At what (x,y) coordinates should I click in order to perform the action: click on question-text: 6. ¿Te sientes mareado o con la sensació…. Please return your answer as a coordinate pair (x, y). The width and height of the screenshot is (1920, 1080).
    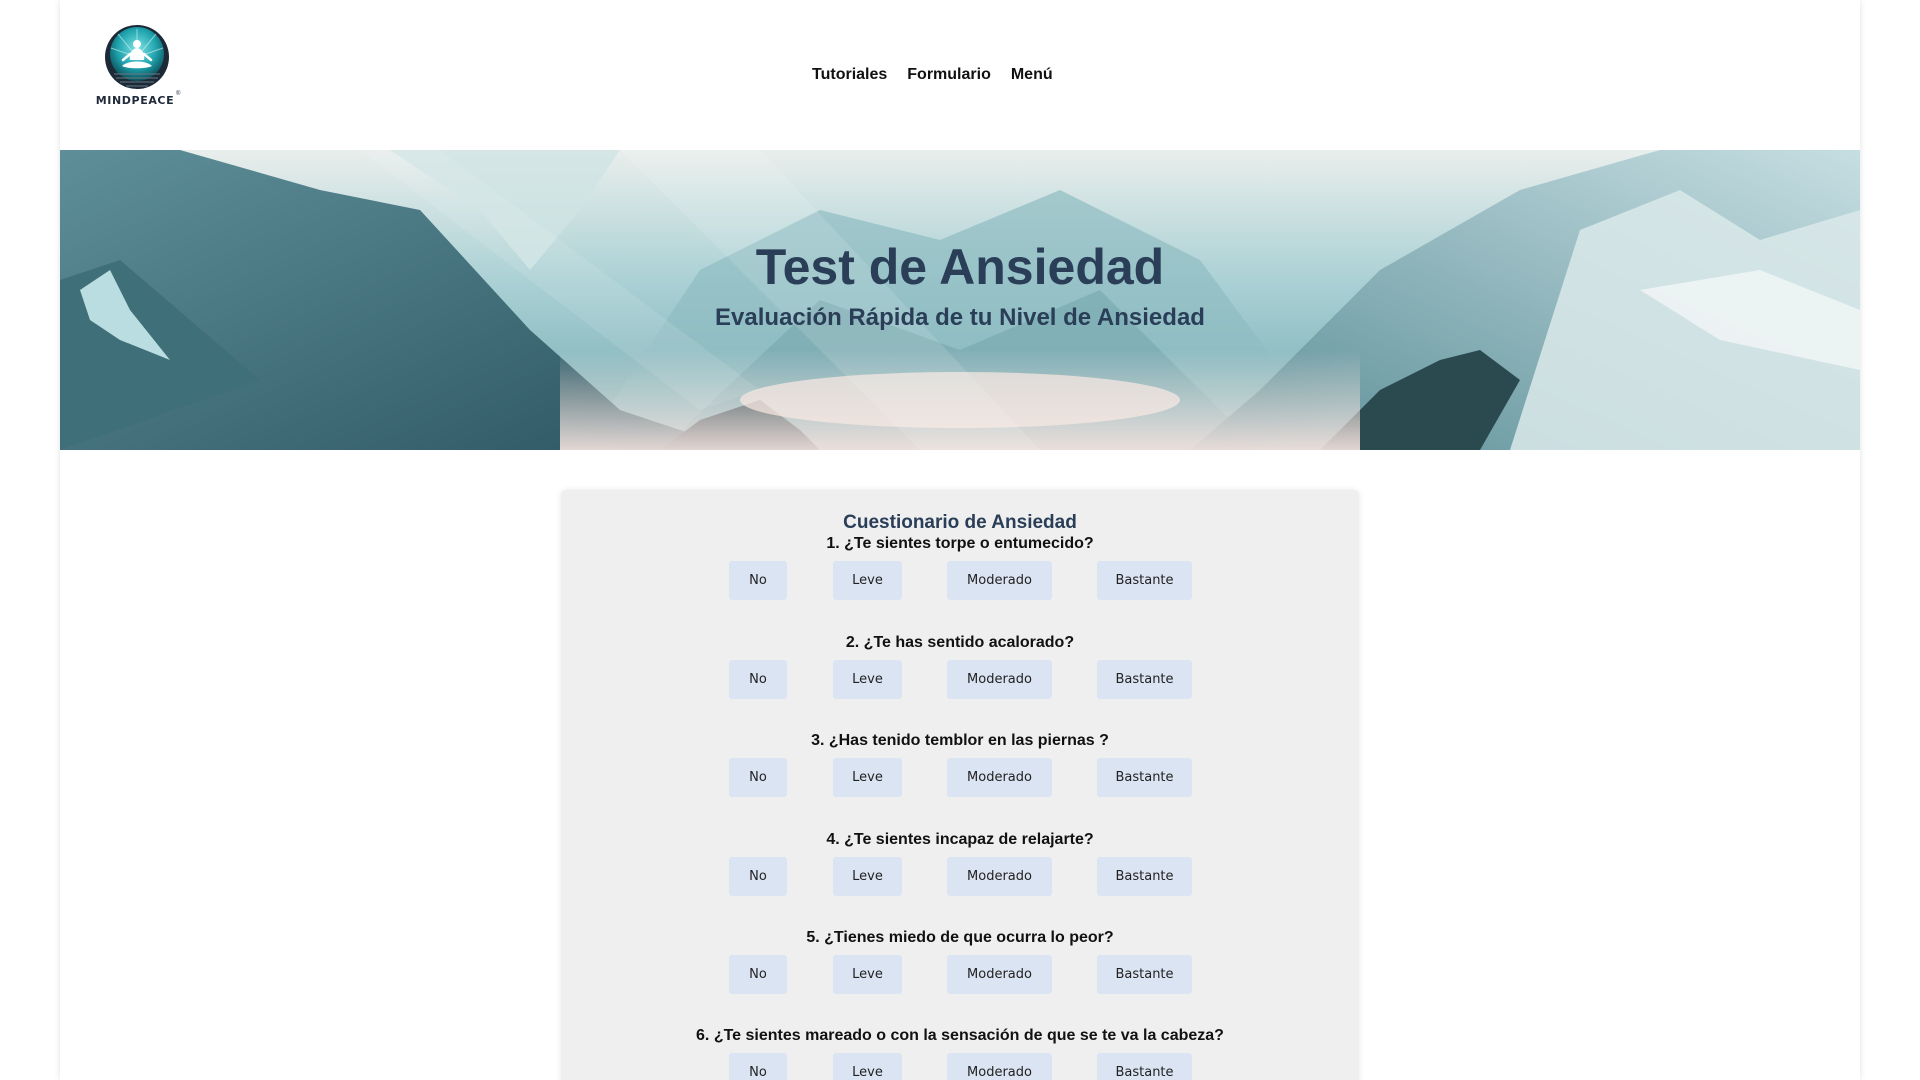
    Looking at the image, I should click on (960, 1035).